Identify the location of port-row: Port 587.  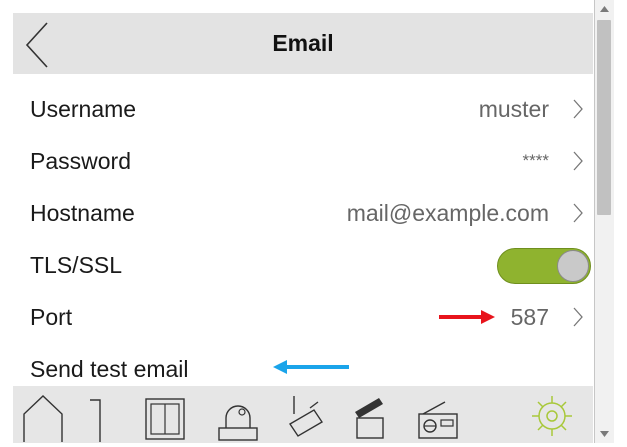
(303, 317).